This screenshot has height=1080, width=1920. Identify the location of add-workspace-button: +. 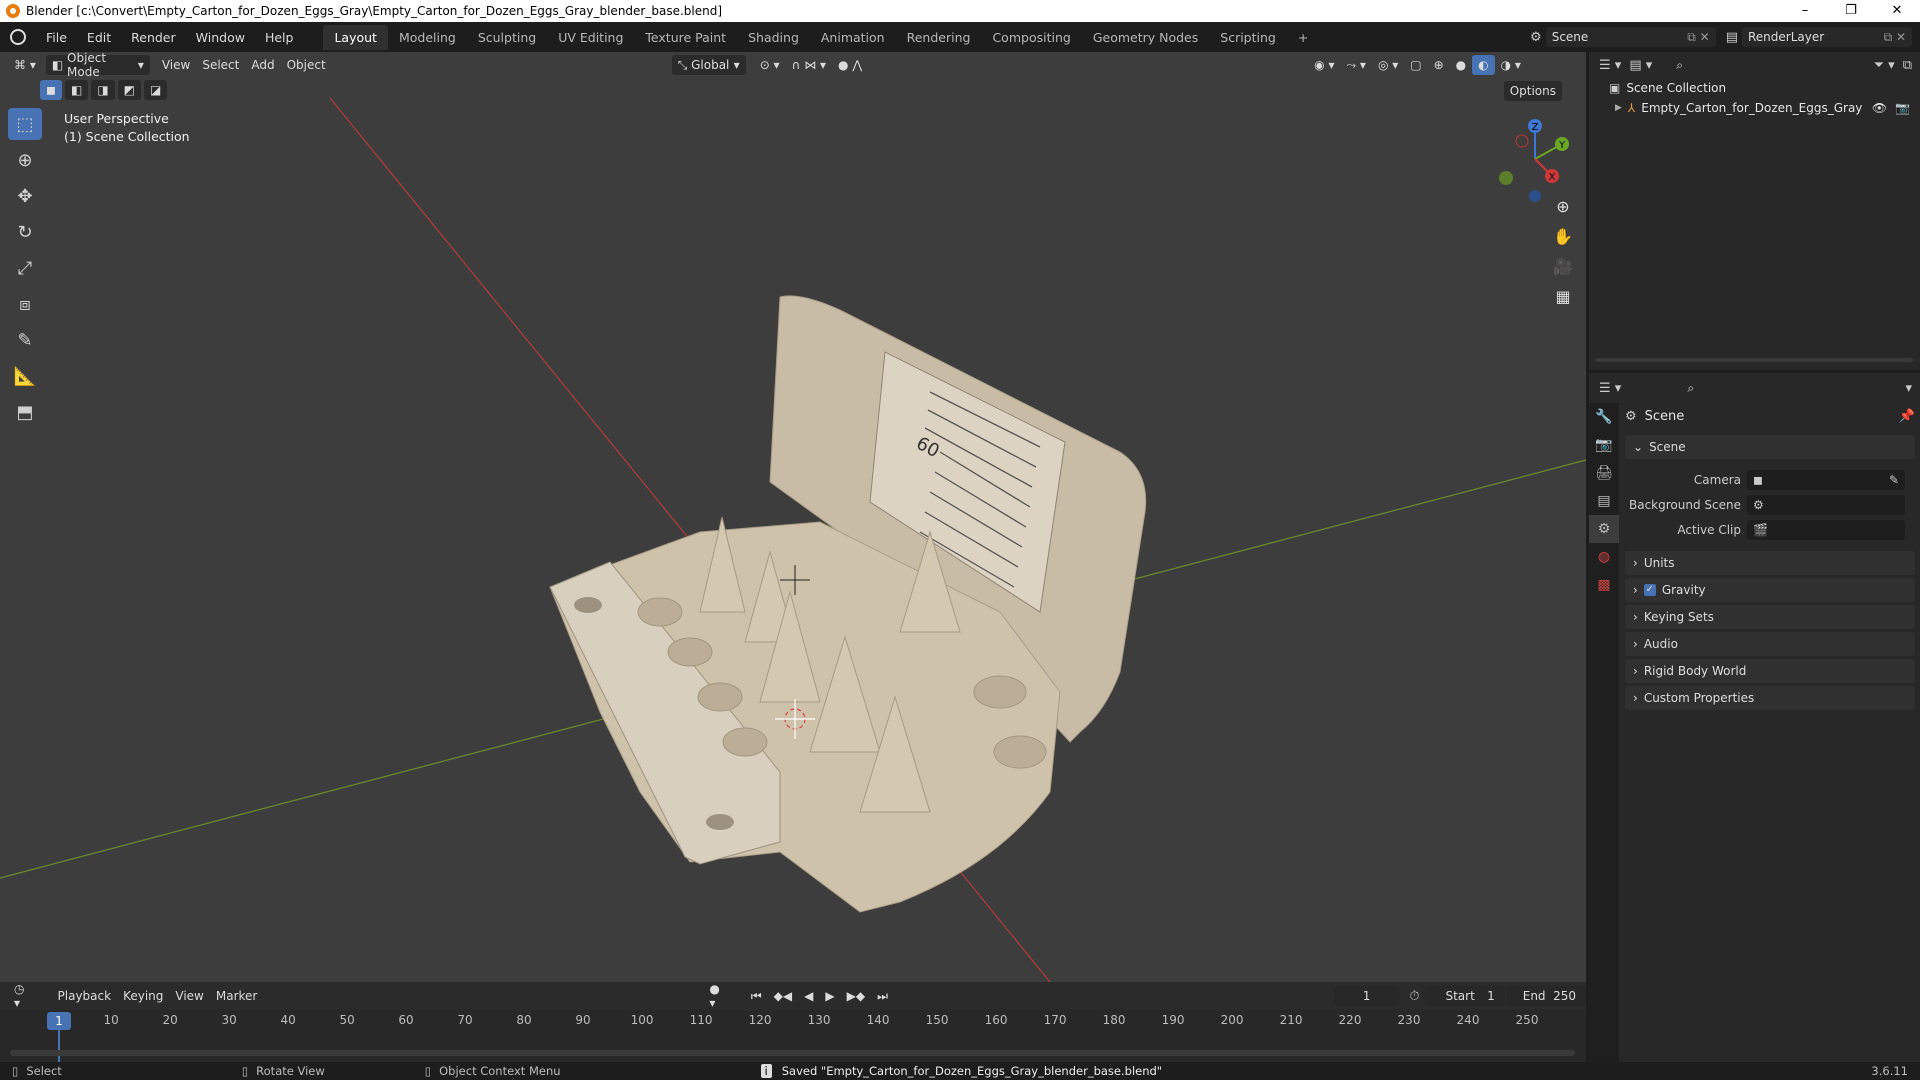
(1303, 37).